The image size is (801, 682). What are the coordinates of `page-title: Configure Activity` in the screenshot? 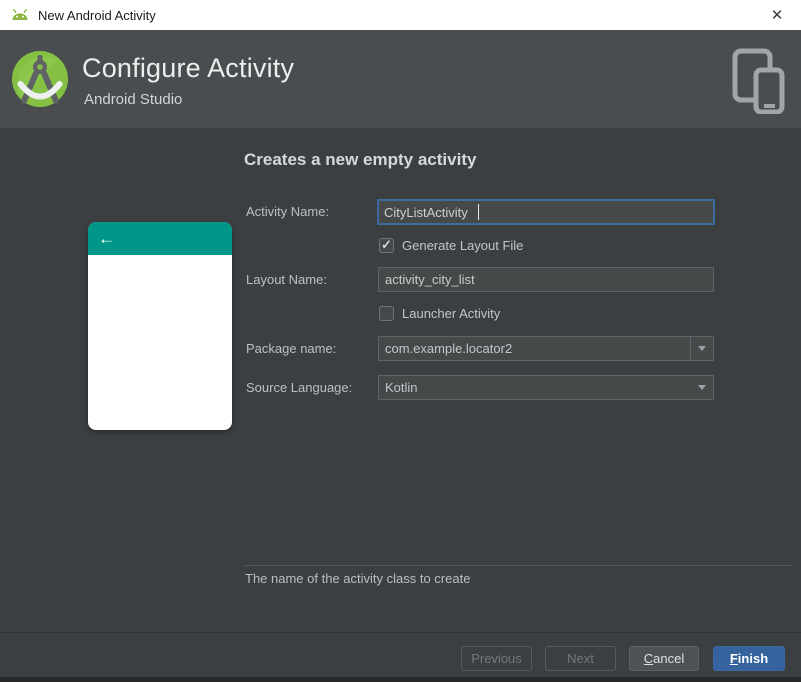 It's located at (188, 68).